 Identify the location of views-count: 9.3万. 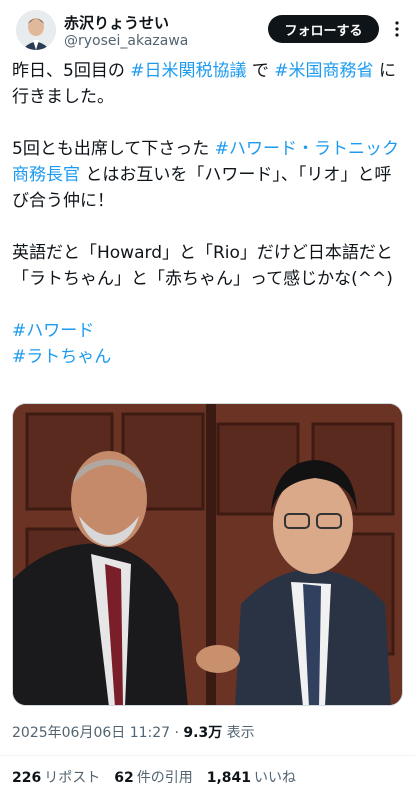
(203, 733).